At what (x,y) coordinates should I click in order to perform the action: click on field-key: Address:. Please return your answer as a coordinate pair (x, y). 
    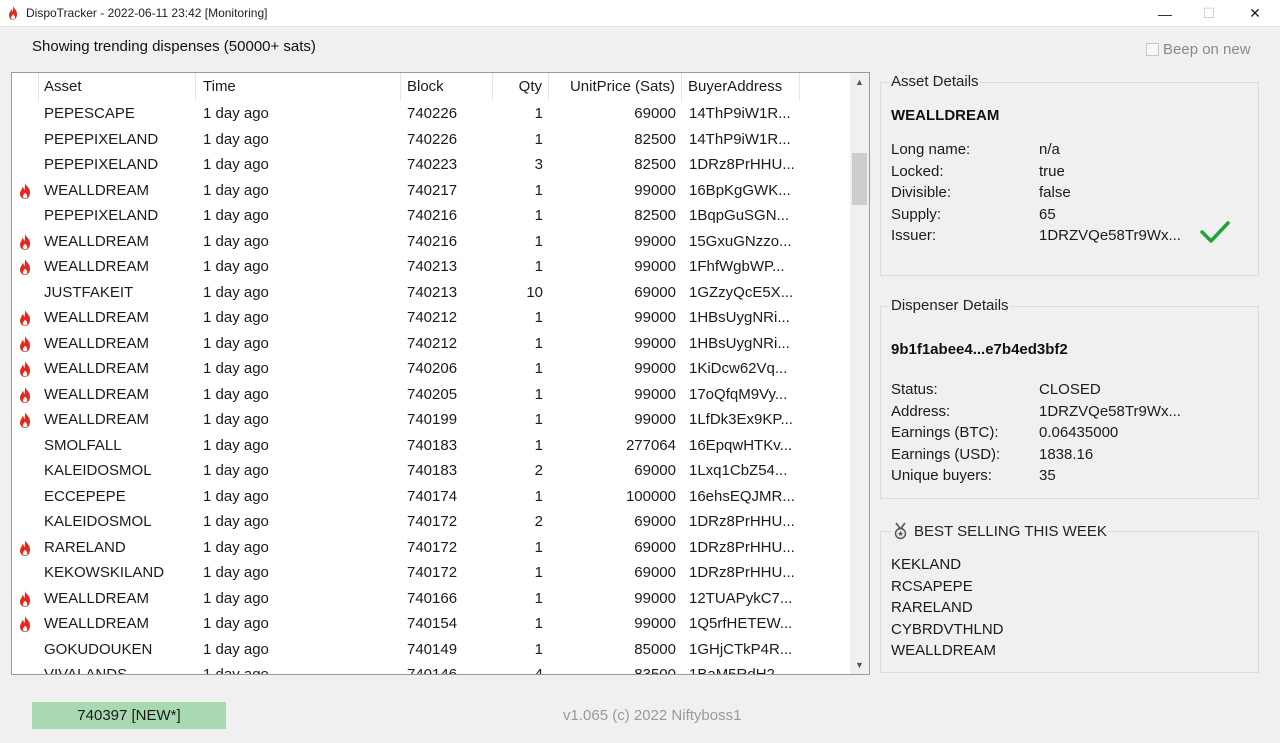
    Looking at the image, I should click on (921, 411).